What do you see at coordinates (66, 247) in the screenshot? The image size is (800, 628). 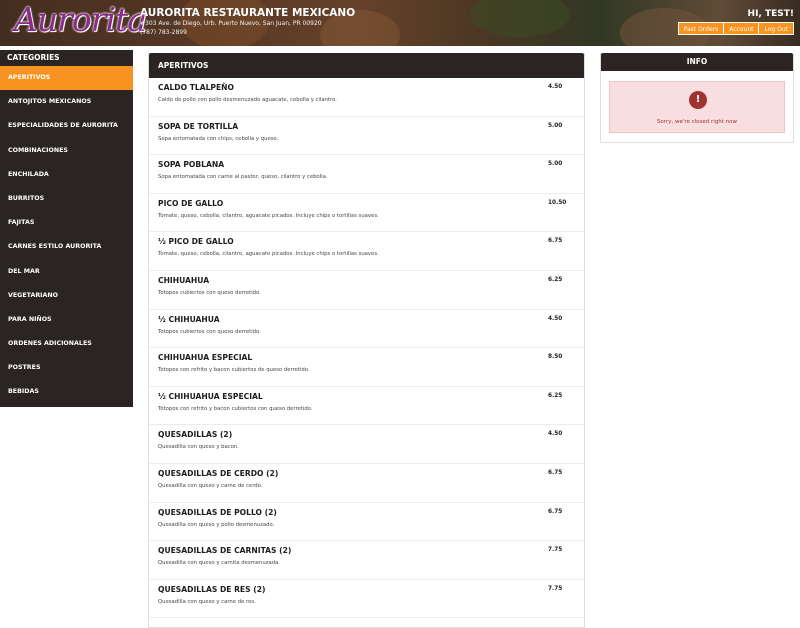 I see `sidebar-item-carnes: CARNES ESTILO AURORITA` at bounding box center [66, 247].